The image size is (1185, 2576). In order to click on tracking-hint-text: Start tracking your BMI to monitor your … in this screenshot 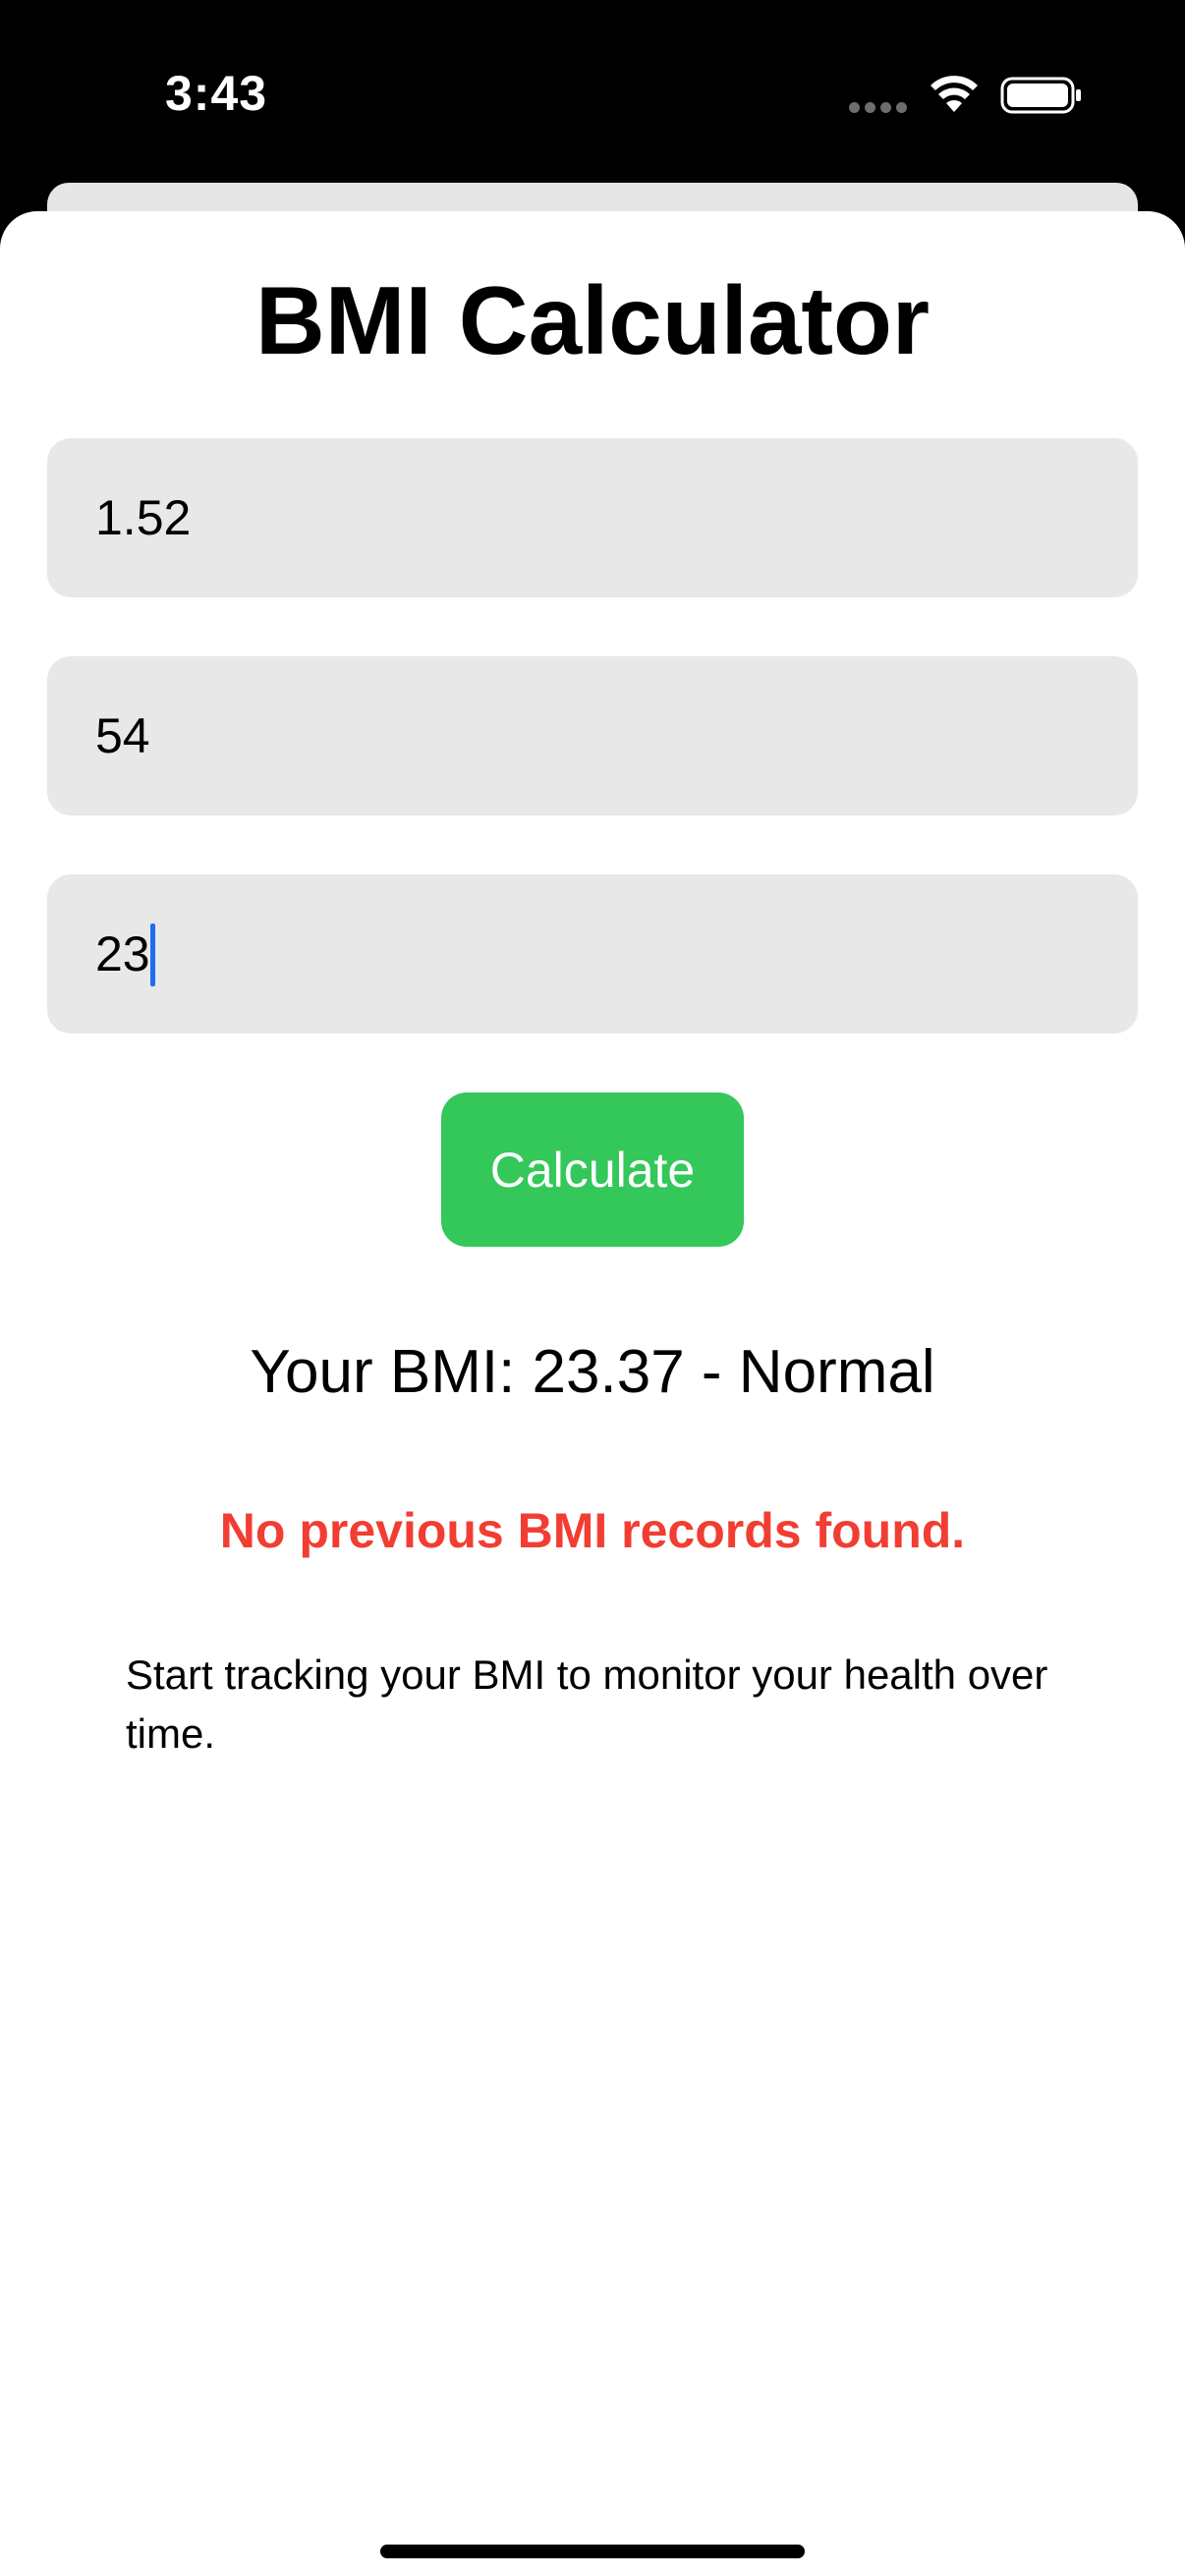, I will do `click(587, 1704)`.